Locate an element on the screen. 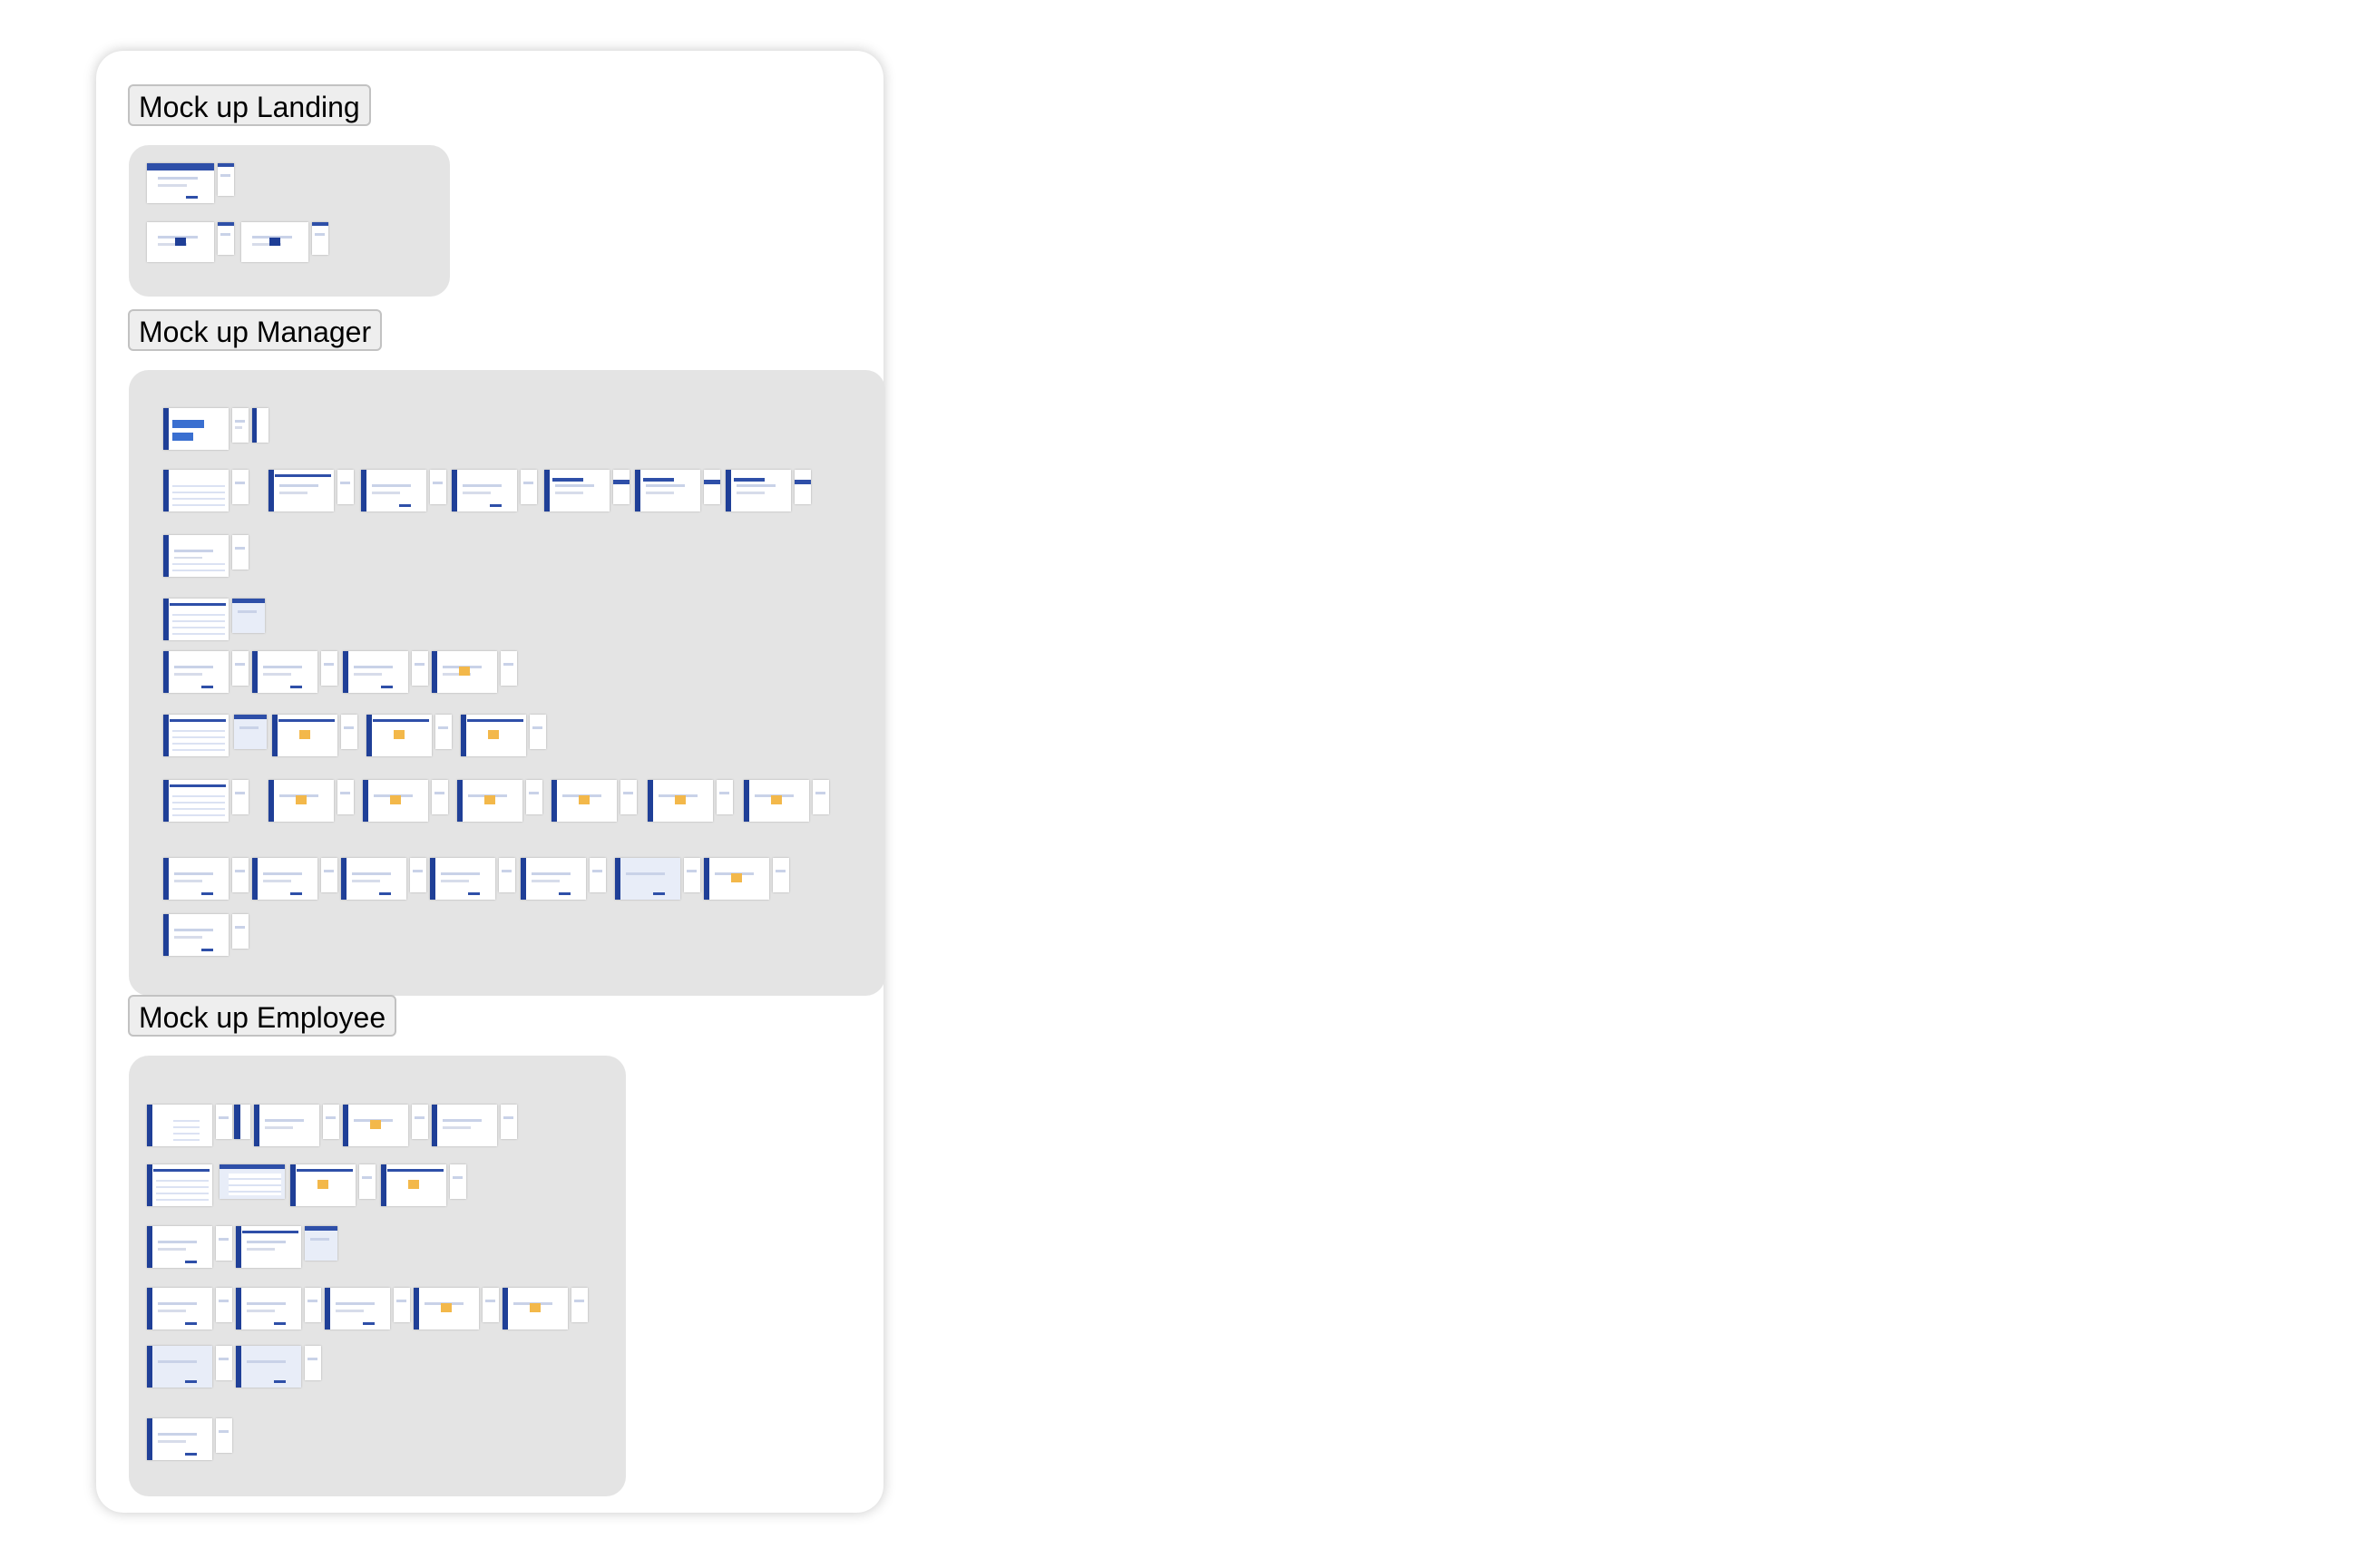  manager-section-button: Mock up Manager is located at coordinates (255, 330).